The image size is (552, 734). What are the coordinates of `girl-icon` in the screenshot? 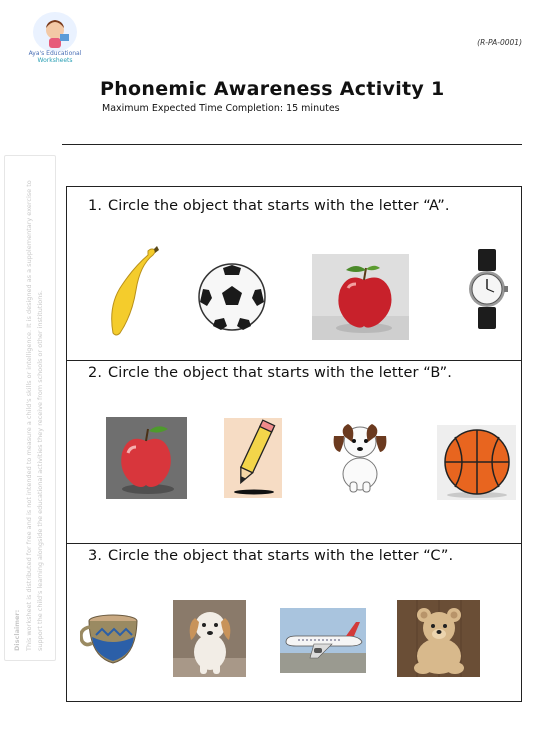 It's located at (57, 34).